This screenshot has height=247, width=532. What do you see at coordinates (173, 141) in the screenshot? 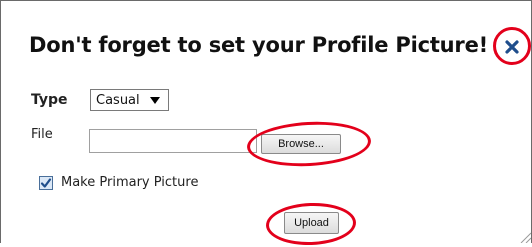
I see `file-path-input` at bounding box center [173, 141].